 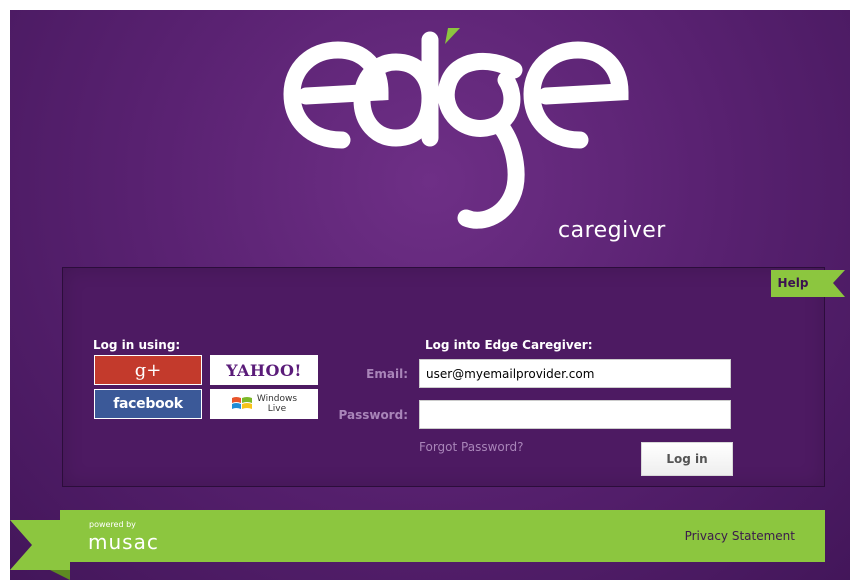 I want to click on email-input, so click(x=575, y=373).